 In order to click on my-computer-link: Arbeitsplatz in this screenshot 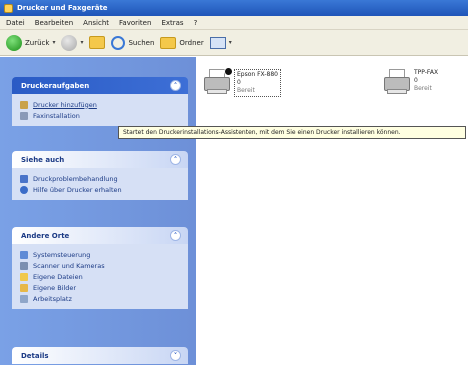, I will do `click(100, 298)`.